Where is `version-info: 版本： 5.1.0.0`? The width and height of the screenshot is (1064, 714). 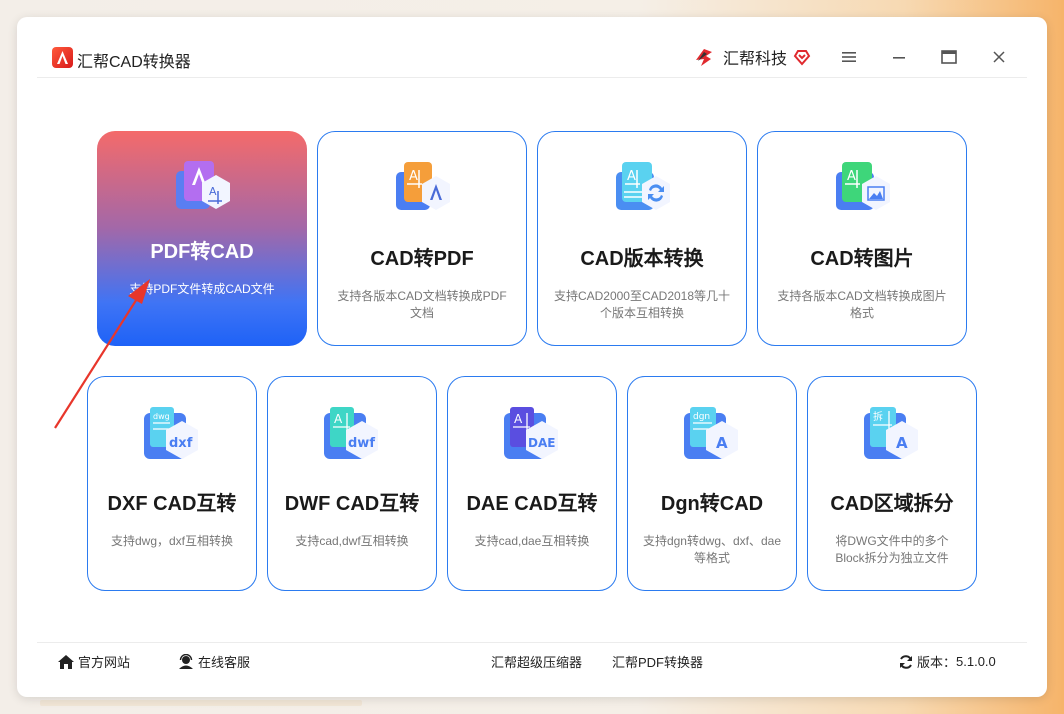 version-info: 版本： 5.1.0.0 is located at coordinates (947, 661).